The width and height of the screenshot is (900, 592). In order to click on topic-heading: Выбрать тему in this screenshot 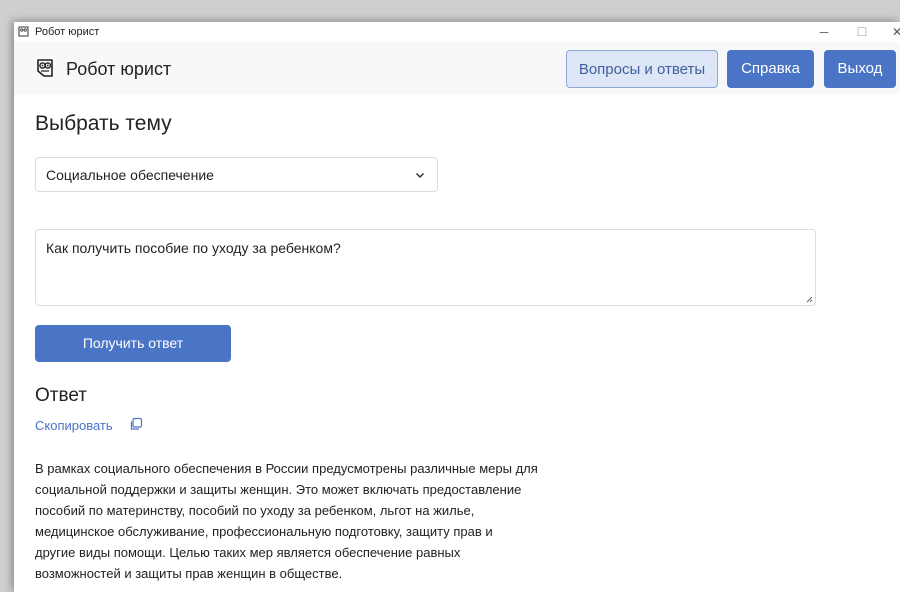, I will do `click(103, 123)`.